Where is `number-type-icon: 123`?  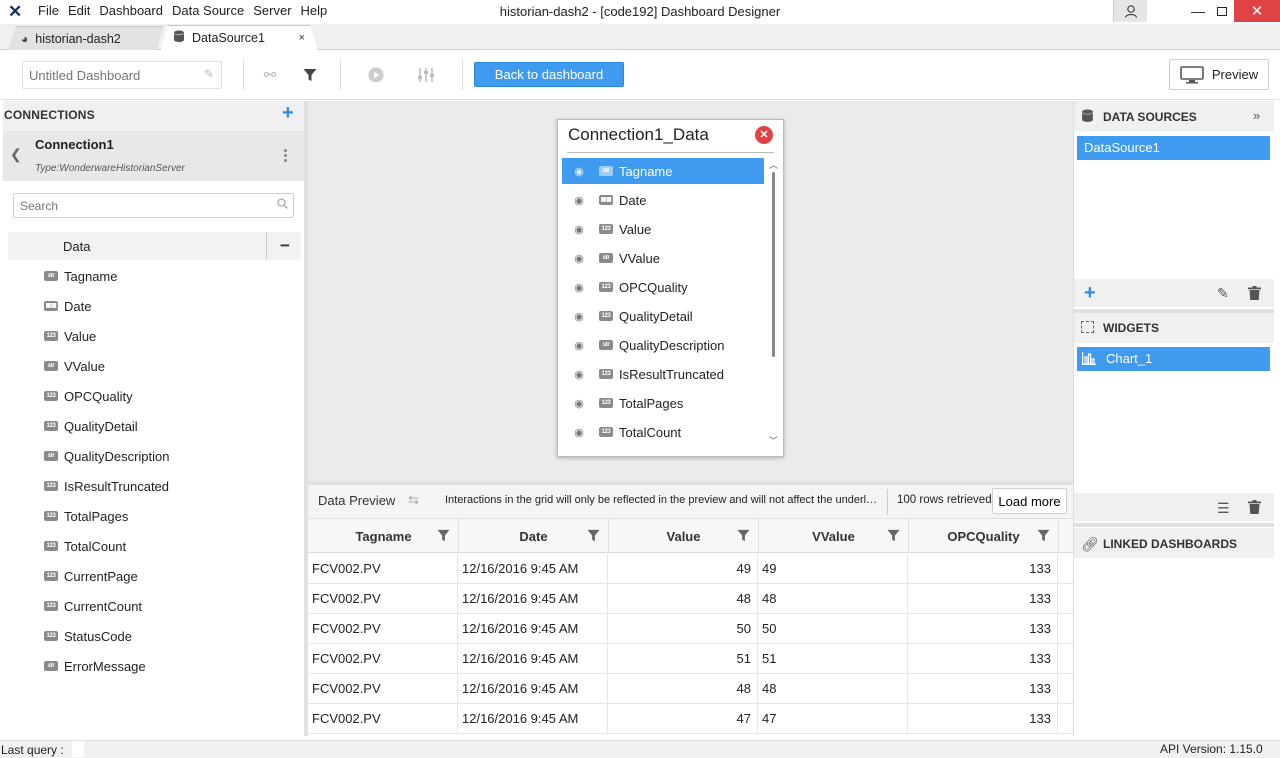
number-type-icon: 123 is located at coordinates (51, 606).